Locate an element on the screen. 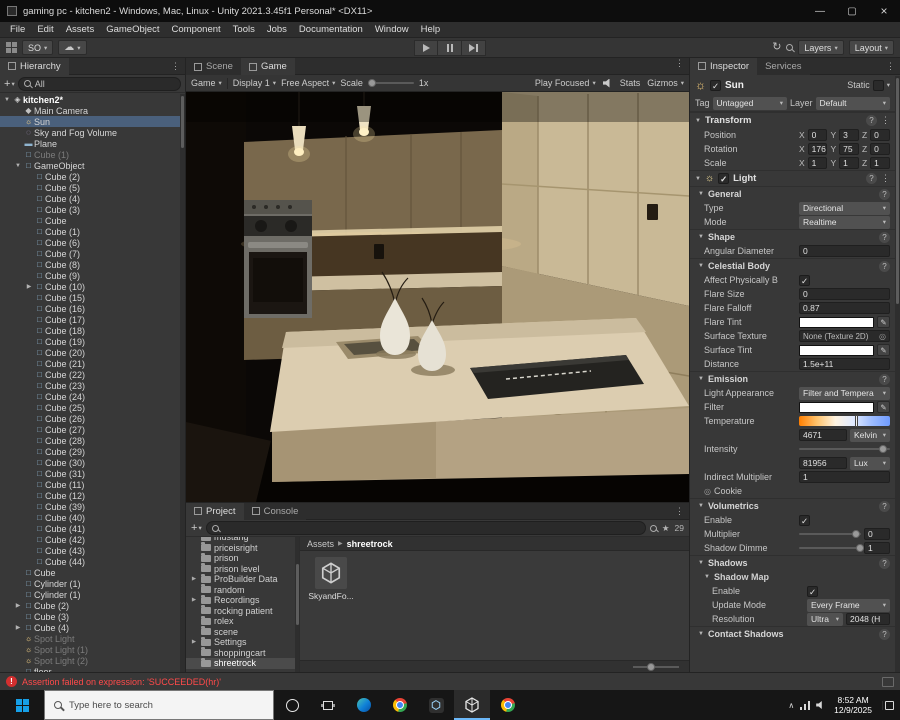  search-by-type-icon is located at coordinates (653, 528).